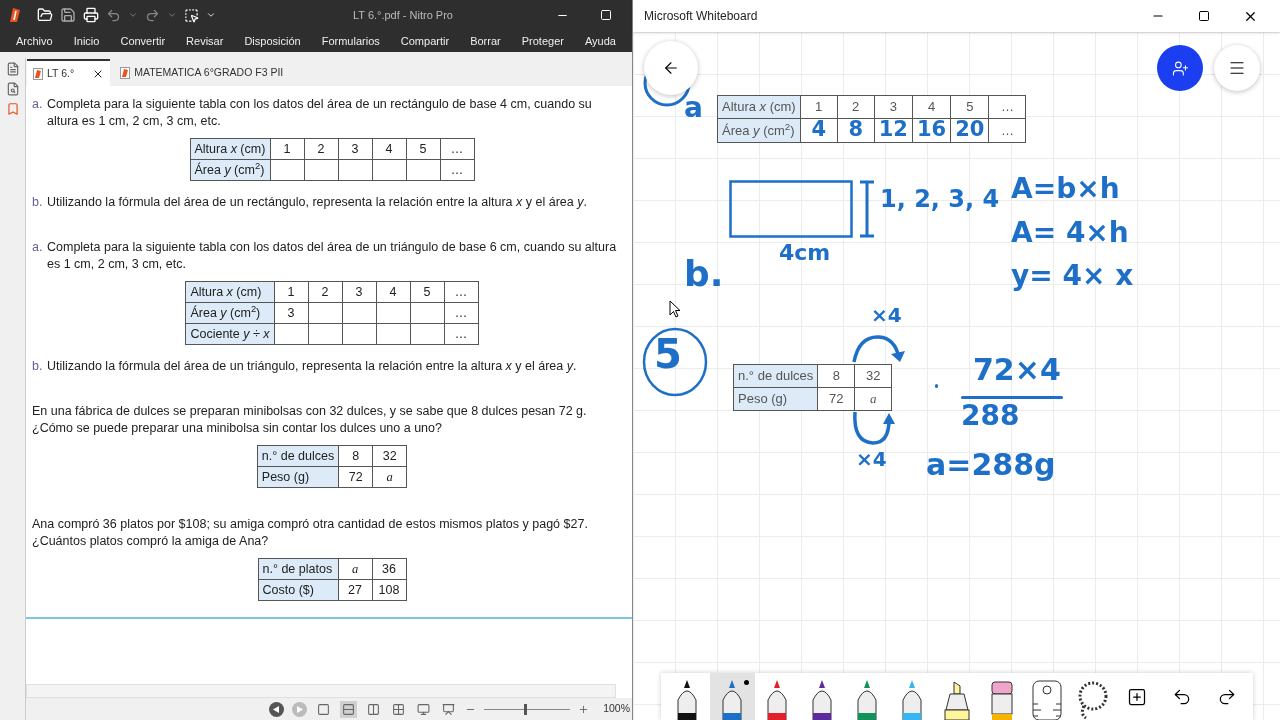 This screenshot has width=1280, height=720. I want to click on bookmark-icon, so click(12, 109).